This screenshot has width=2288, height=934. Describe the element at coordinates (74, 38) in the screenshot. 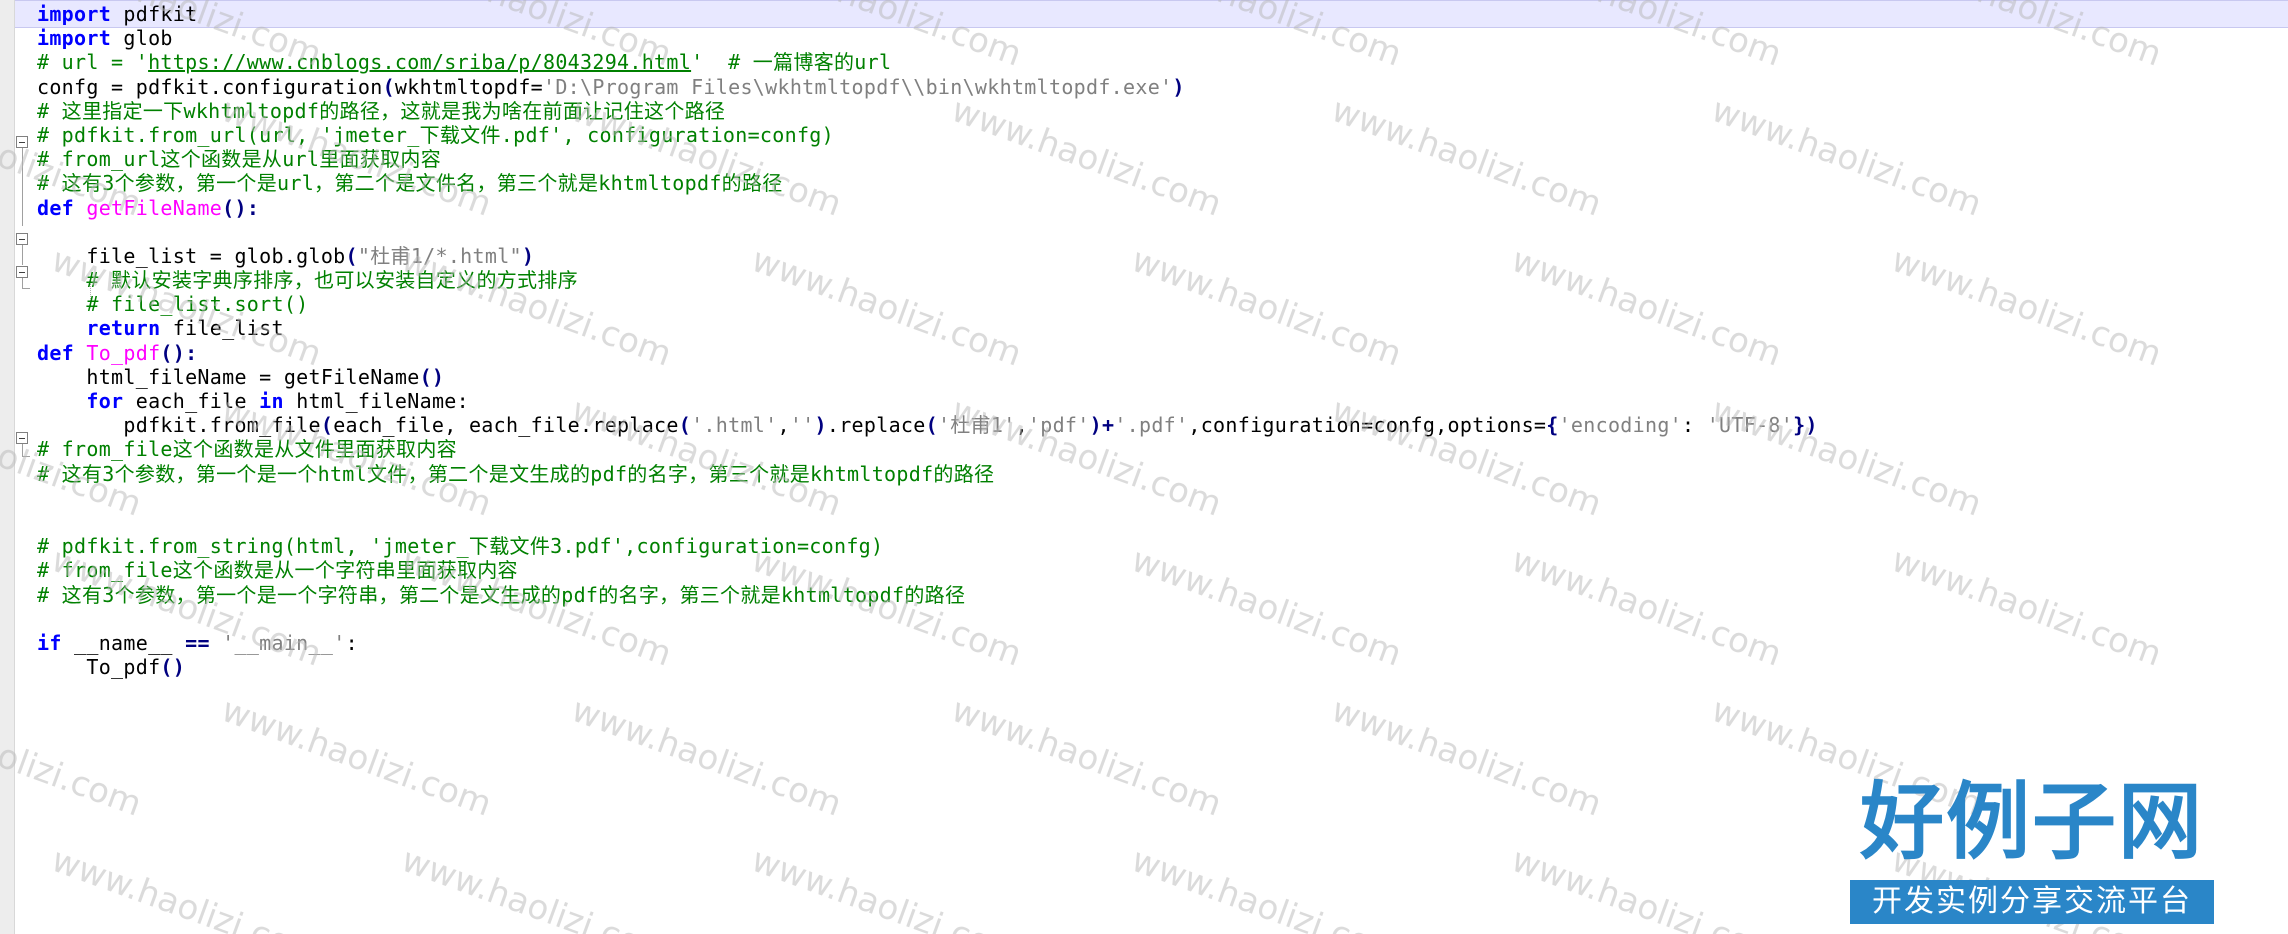

I see `code-token: import` at that location.